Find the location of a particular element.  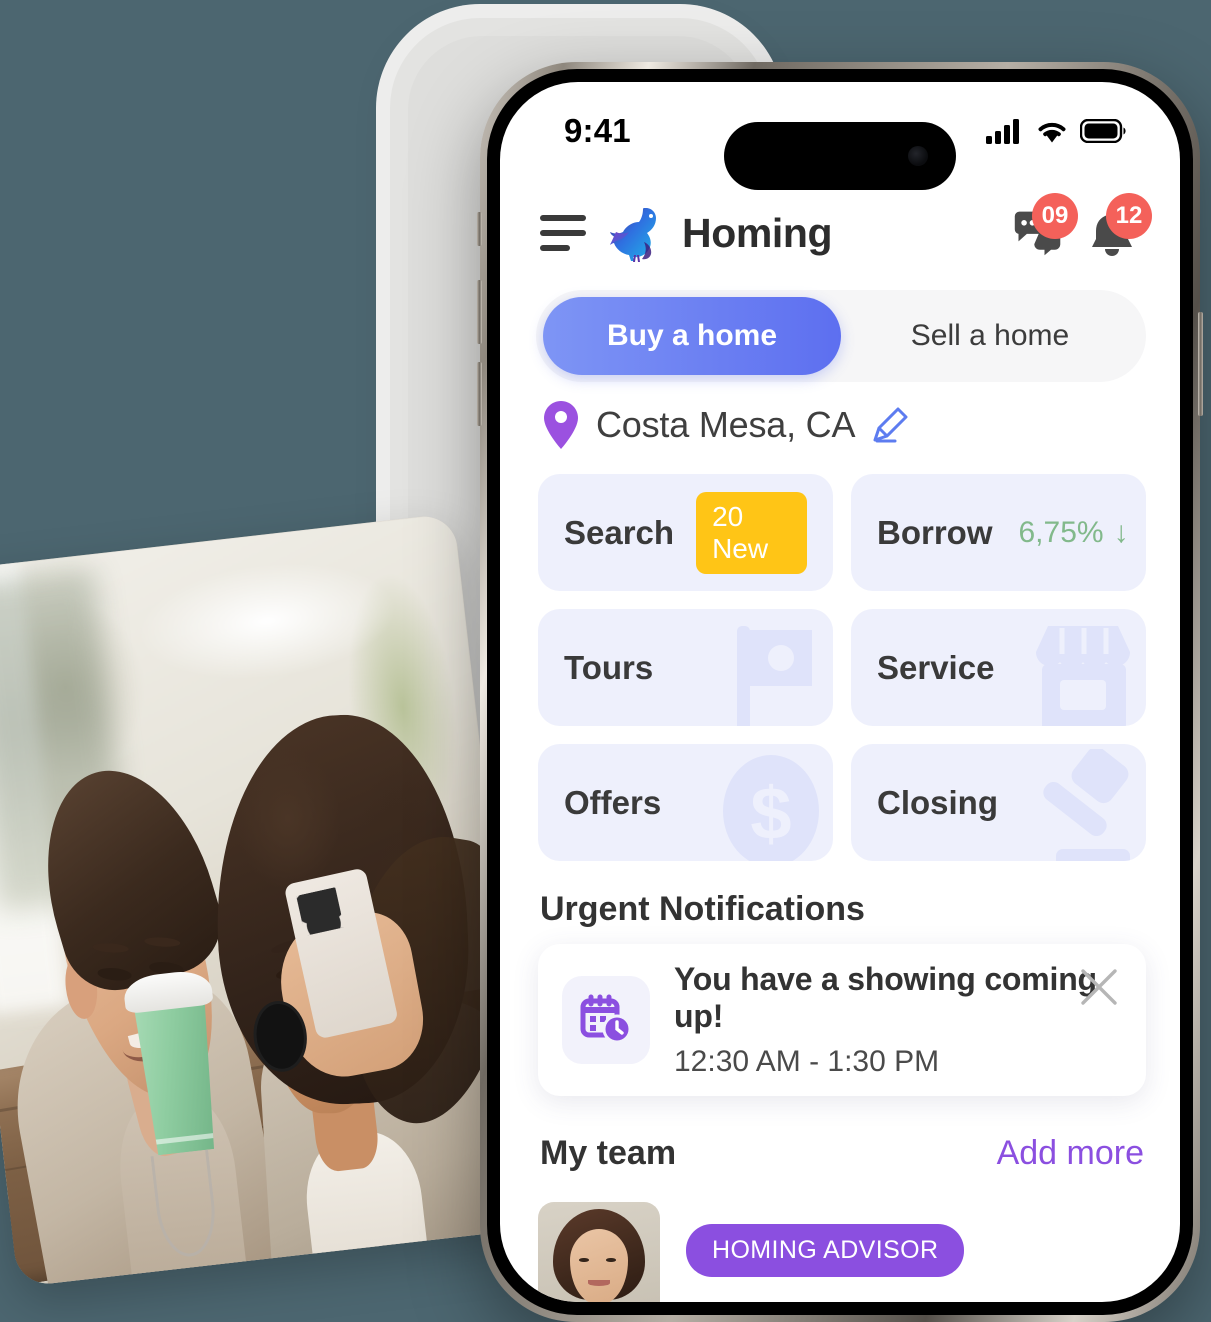

add-more-link: Add more is located at coordinates (1070, 1153).